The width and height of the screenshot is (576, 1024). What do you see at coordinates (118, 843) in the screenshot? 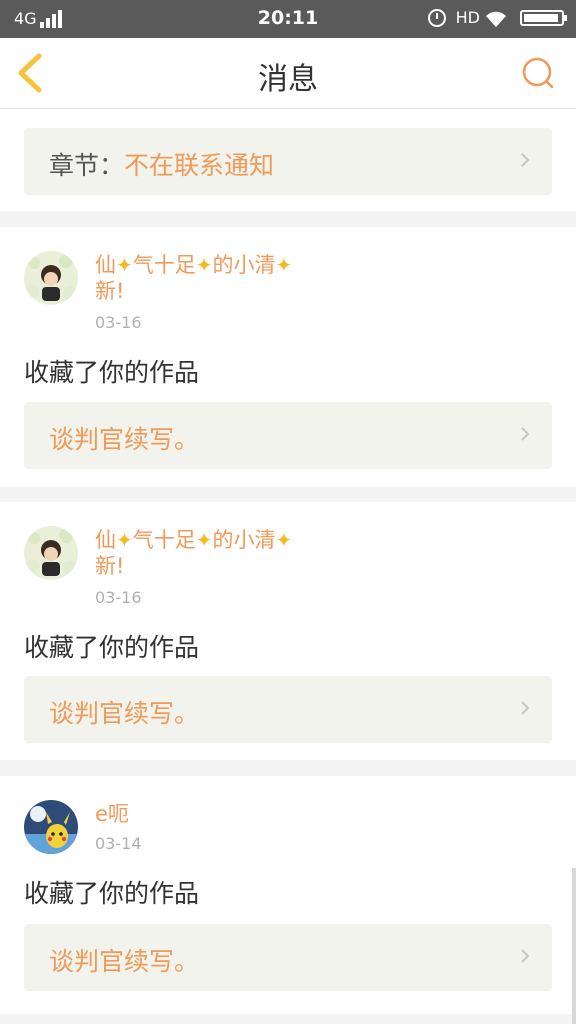
I see `message-date: 03-14` at bounding box center [118, 843].